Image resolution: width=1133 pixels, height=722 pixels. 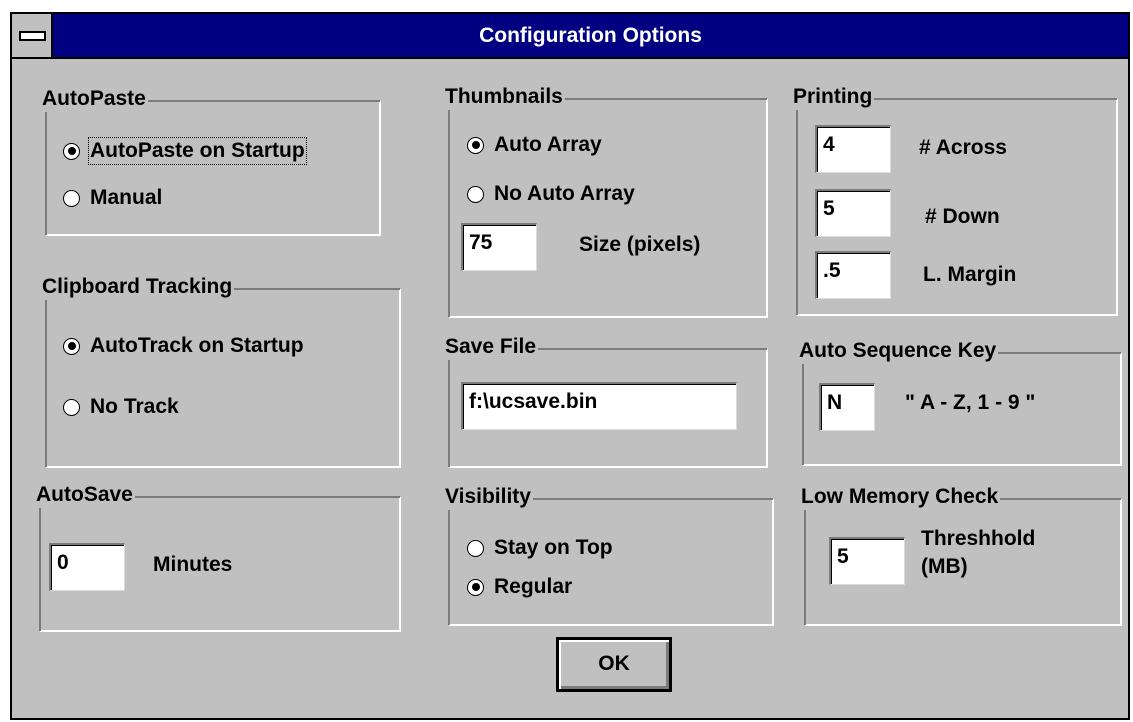 What do you see at coordinates (548, 144) in the screenshot?
I see `radio-label: Auto Array` at bounding box center [548, 144].